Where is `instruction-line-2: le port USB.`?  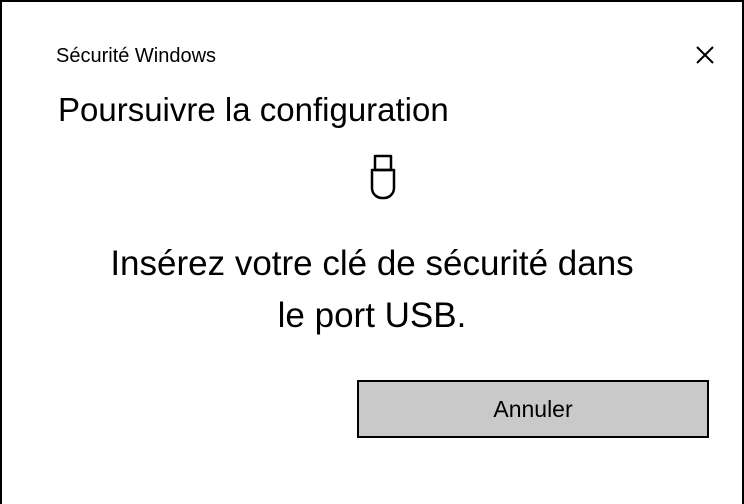
instruction-line-2: le port USB. is located at coordinates (372, 315).